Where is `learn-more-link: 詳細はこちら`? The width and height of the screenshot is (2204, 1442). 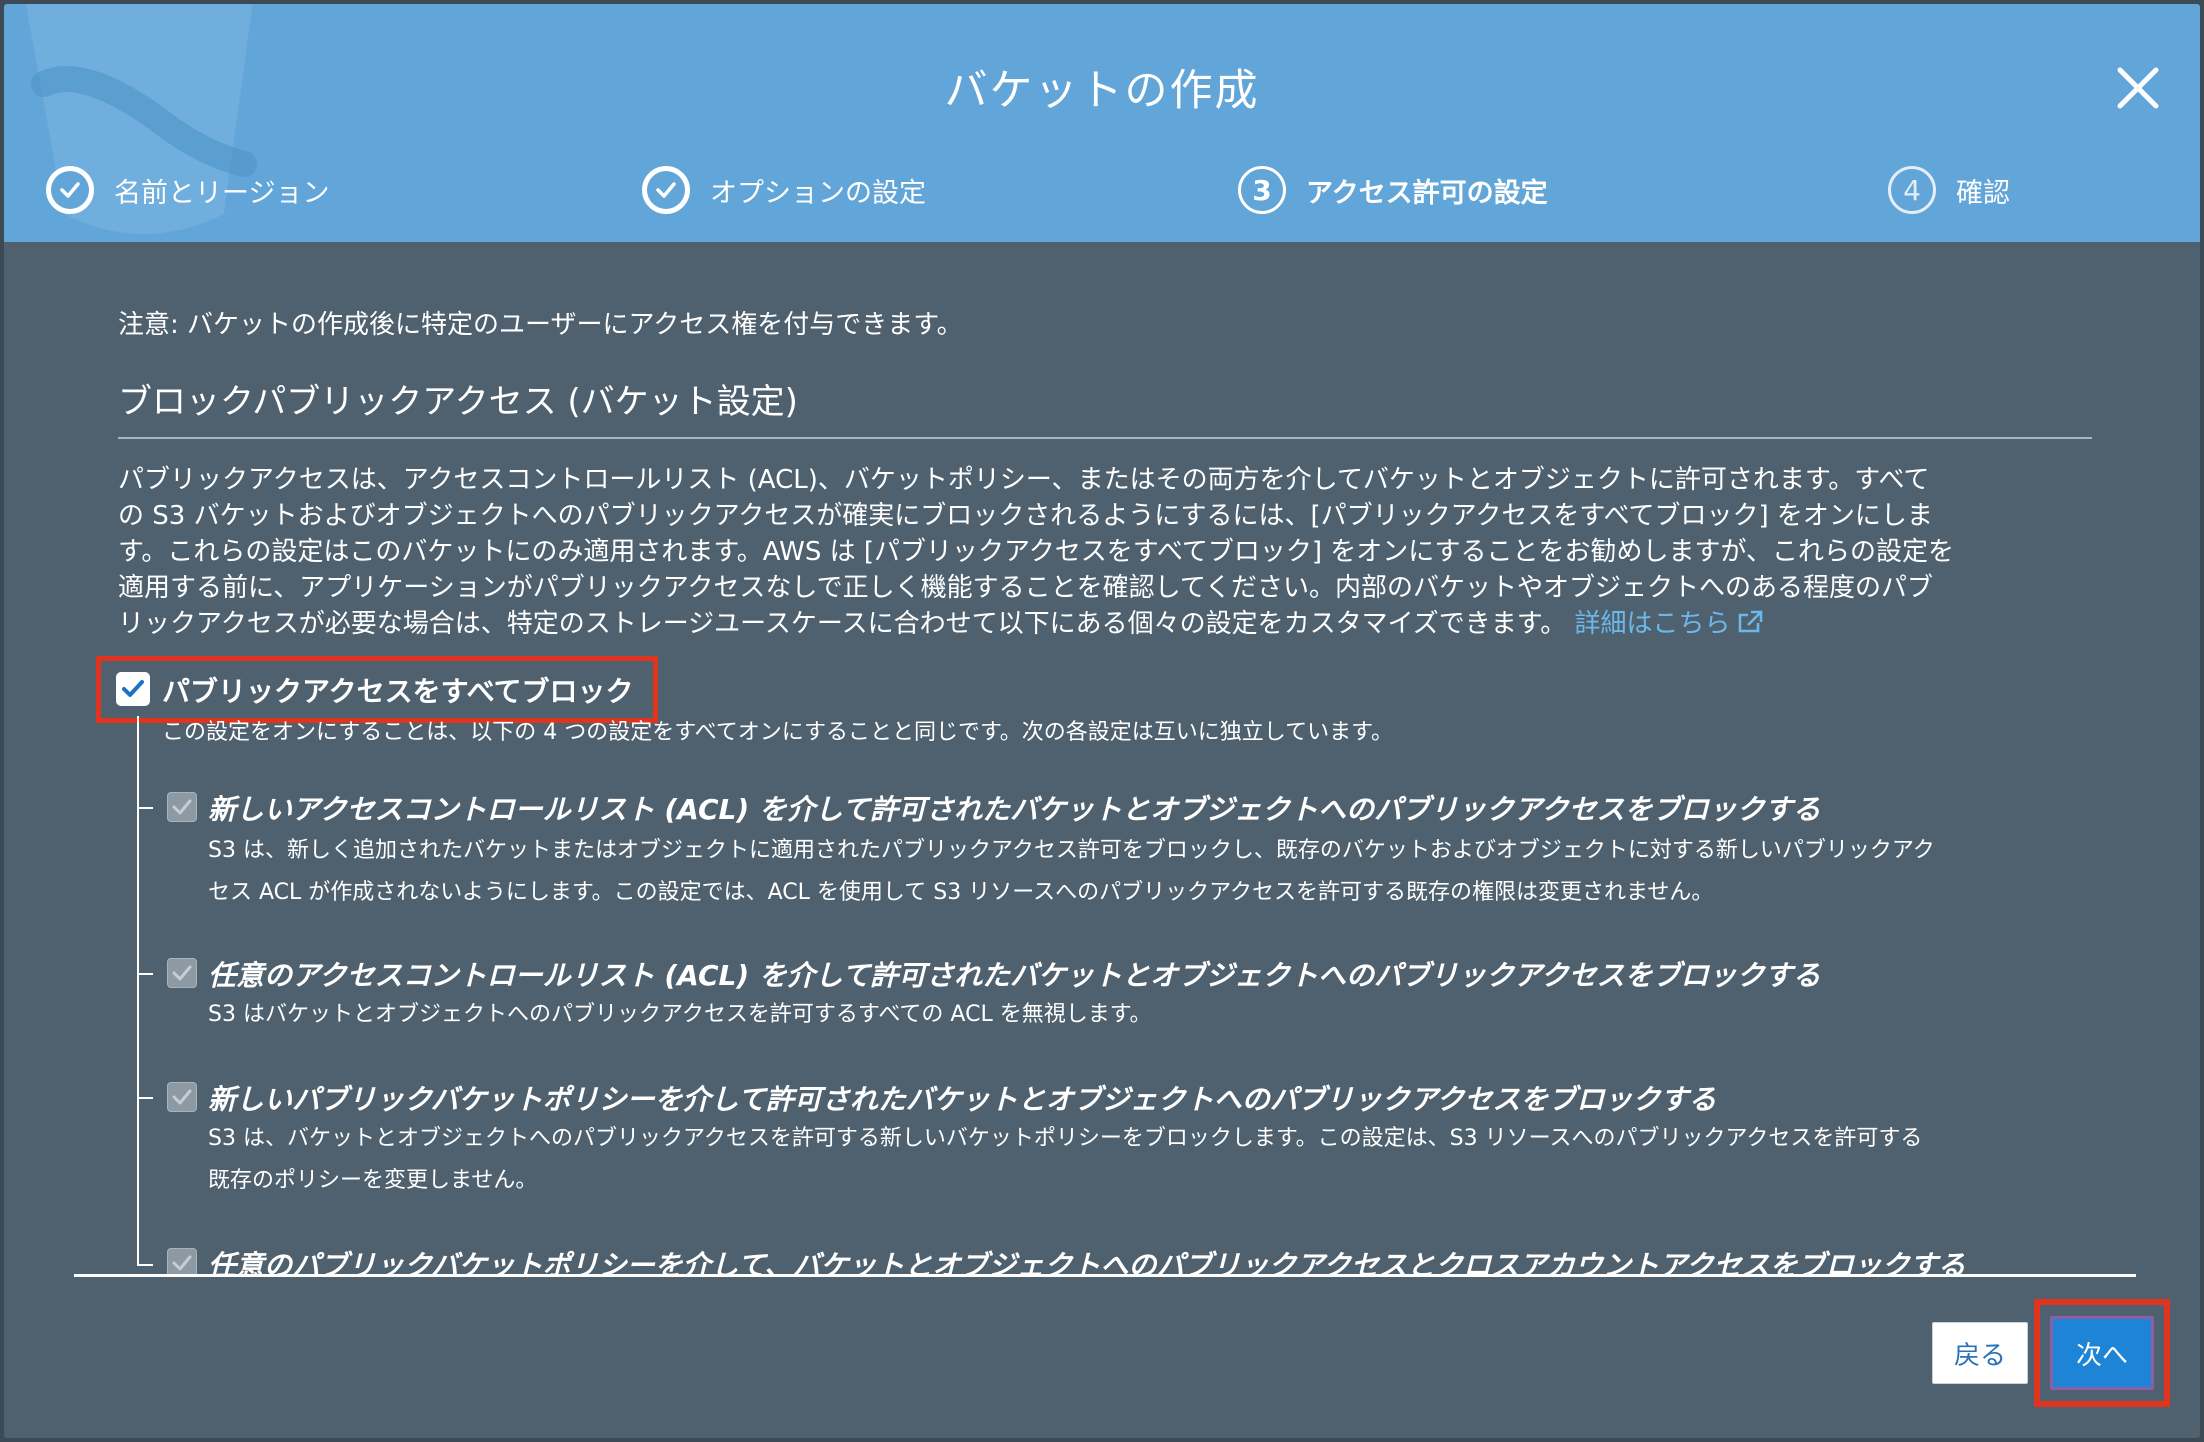
learn-more-link: 詳細はこちら is located at coordinates (1669, 624).